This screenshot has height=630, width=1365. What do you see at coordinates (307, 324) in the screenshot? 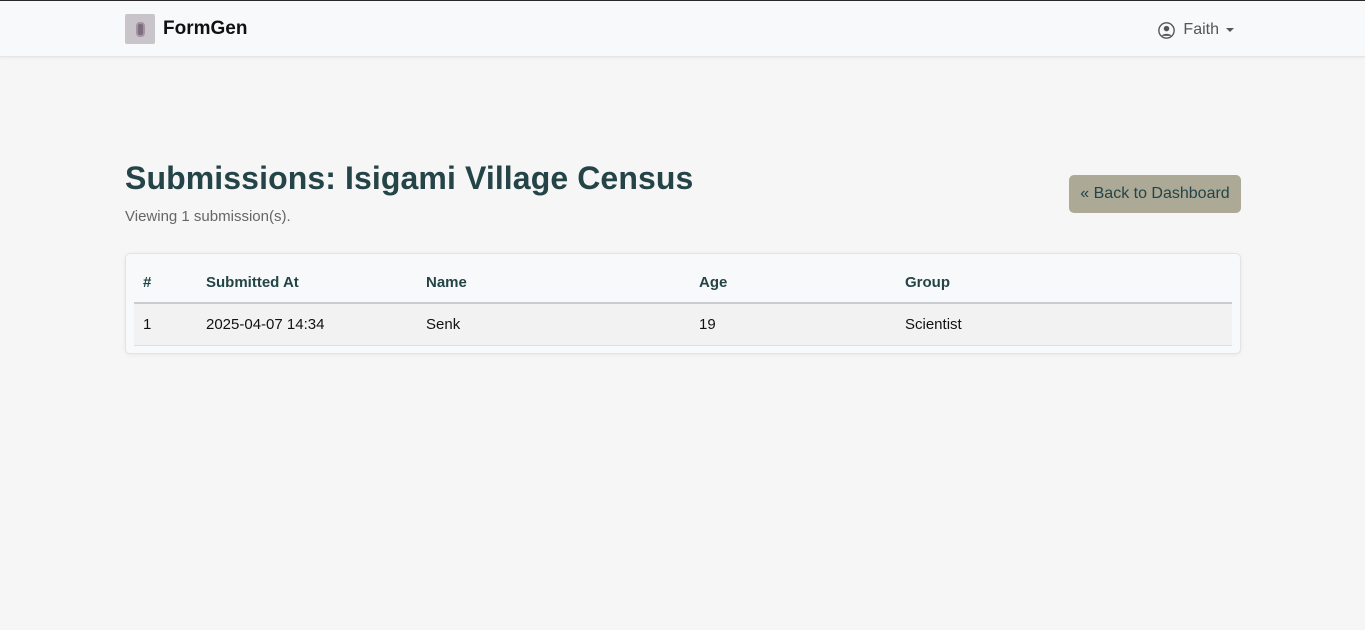
I see `cell-submitted-at: 2025-04-07 14:34` at bounding box center [307, 324].